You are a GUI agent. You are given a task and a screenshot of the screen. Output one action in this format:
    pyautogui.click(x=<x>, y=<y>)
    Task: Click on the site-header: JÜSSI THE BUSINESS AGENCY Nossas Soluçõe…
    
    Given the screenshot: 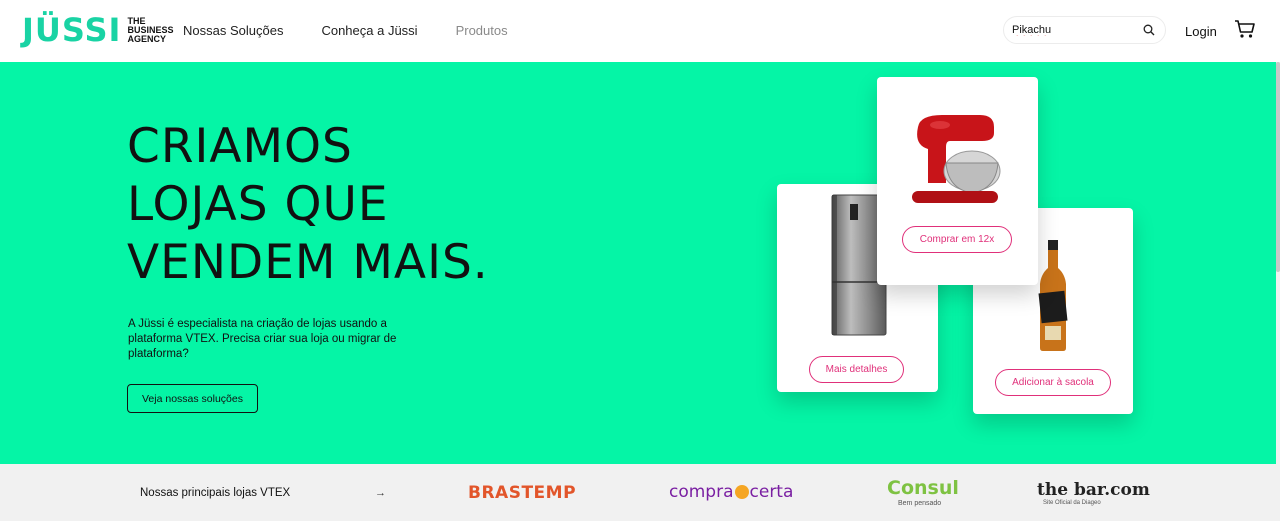 What is the action you would take?
    pyautogui.click(x=640, y=31)
    